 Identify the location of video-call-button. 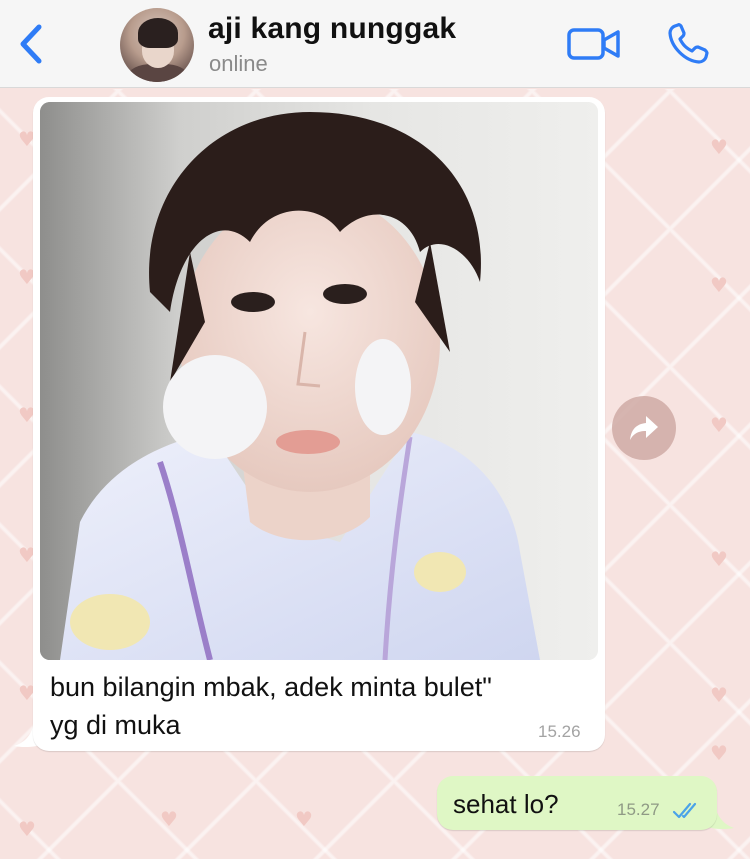
(594, 44).